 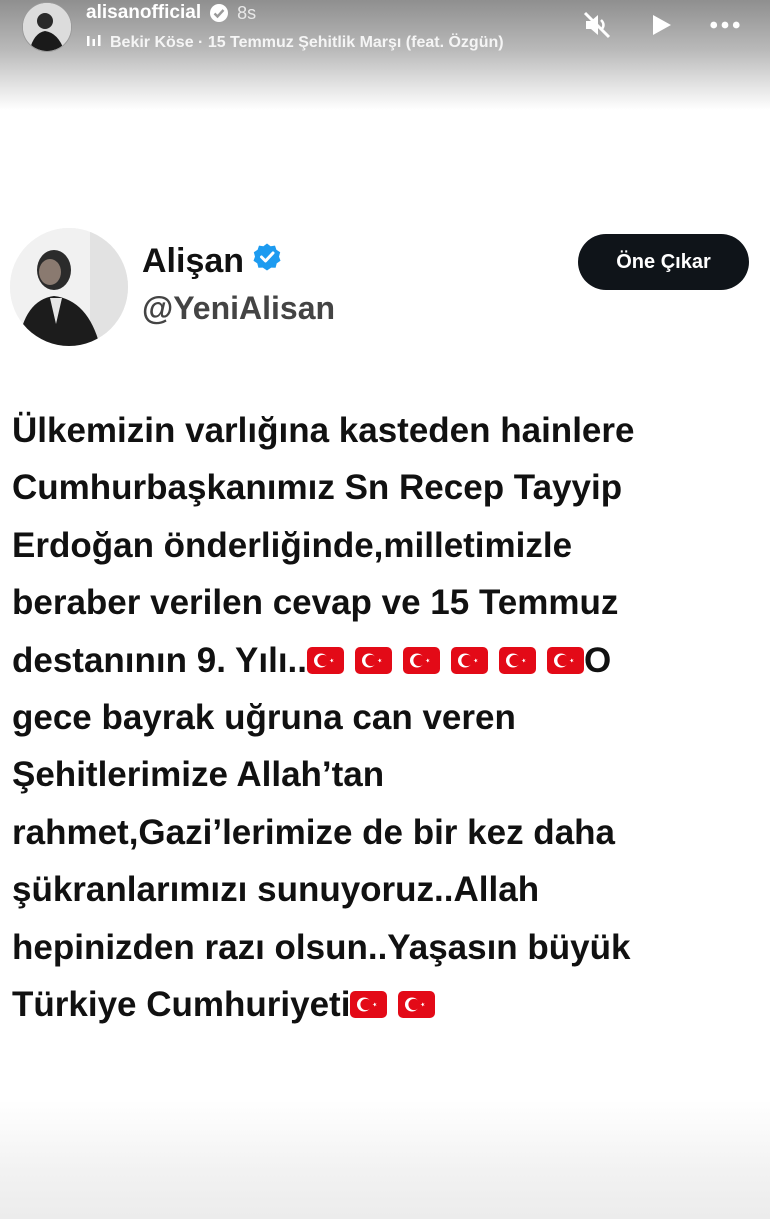 I want to click on verified-icon, so click(x=219, y=13).